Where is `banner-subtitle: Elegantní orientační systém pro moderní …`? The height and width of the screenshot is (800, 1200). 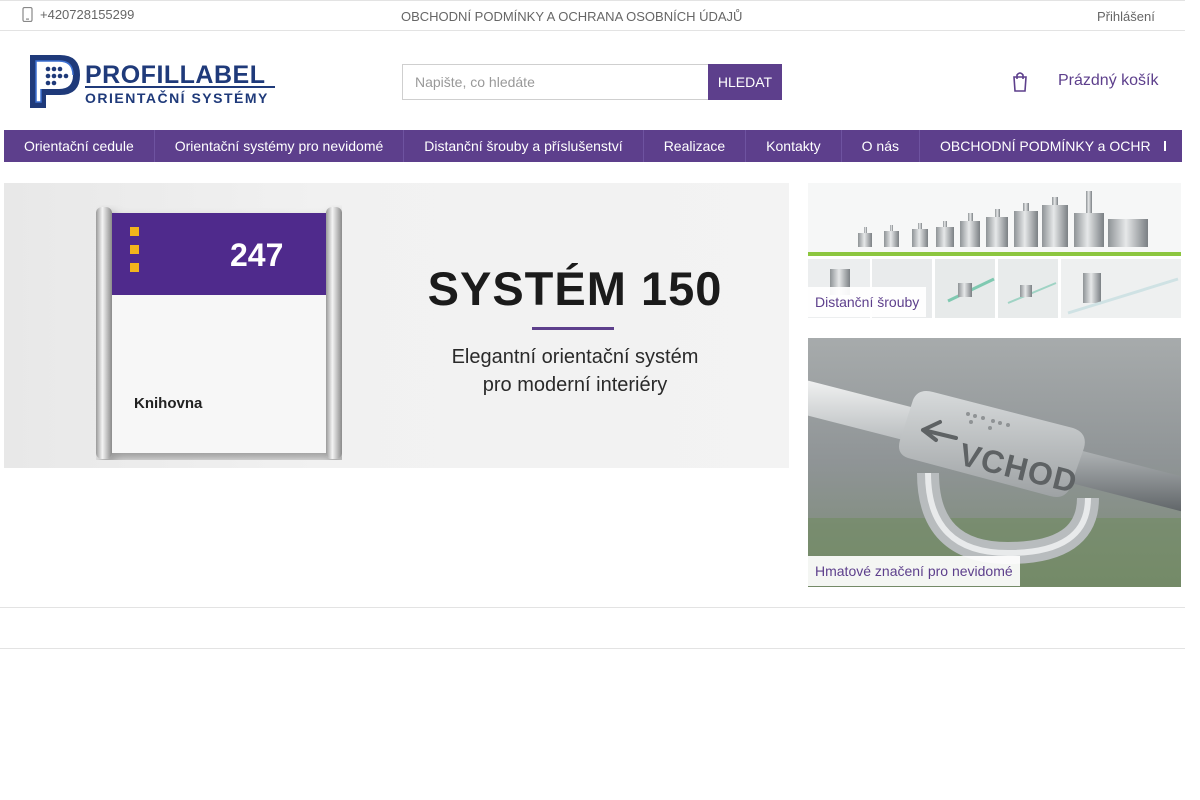
banner-subtitle: Elegantní orientační systém pro moderní … is located at coordinates (575, 371).